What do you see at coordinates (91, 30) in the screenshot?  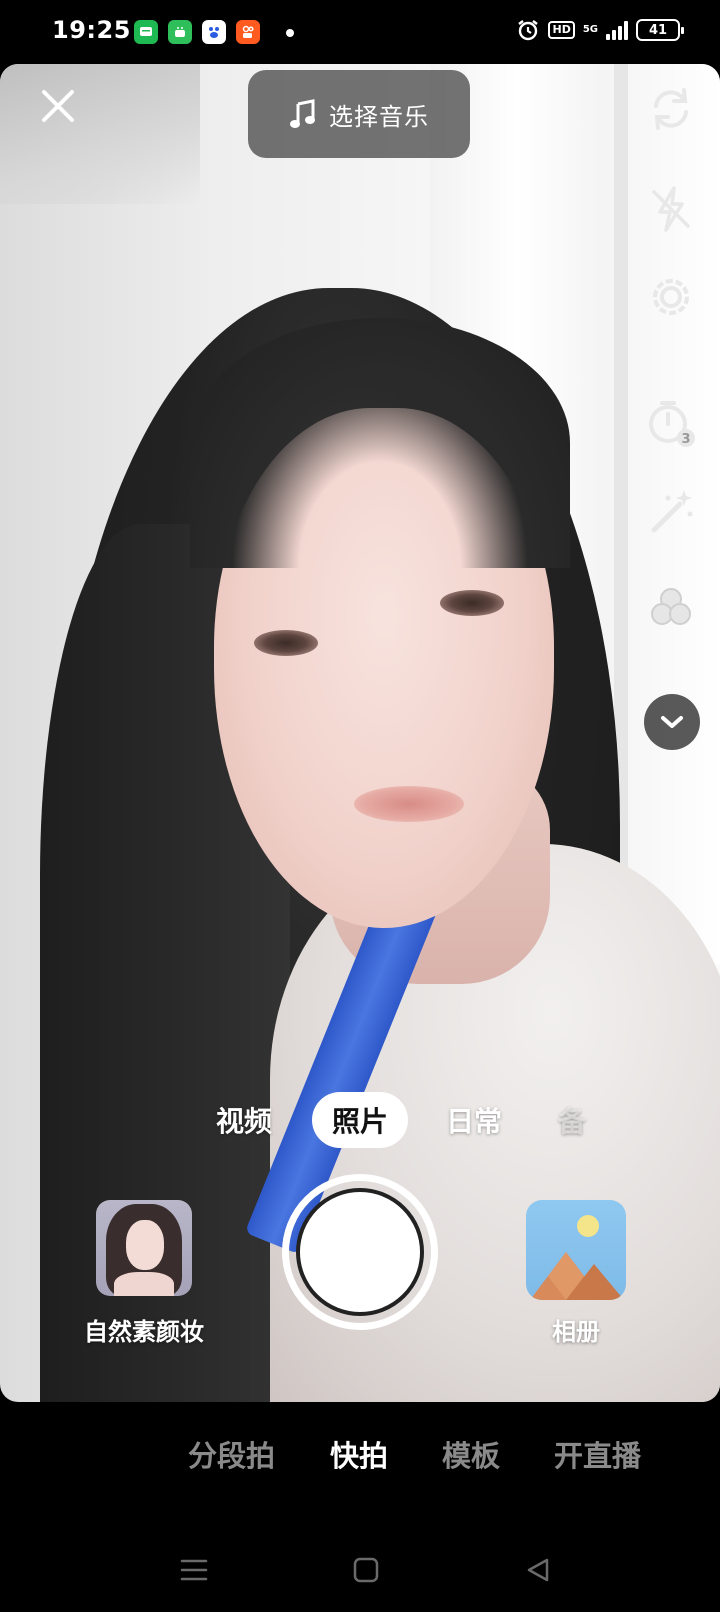 I see `status-time: 19:25` at bounding box center [91, 30].